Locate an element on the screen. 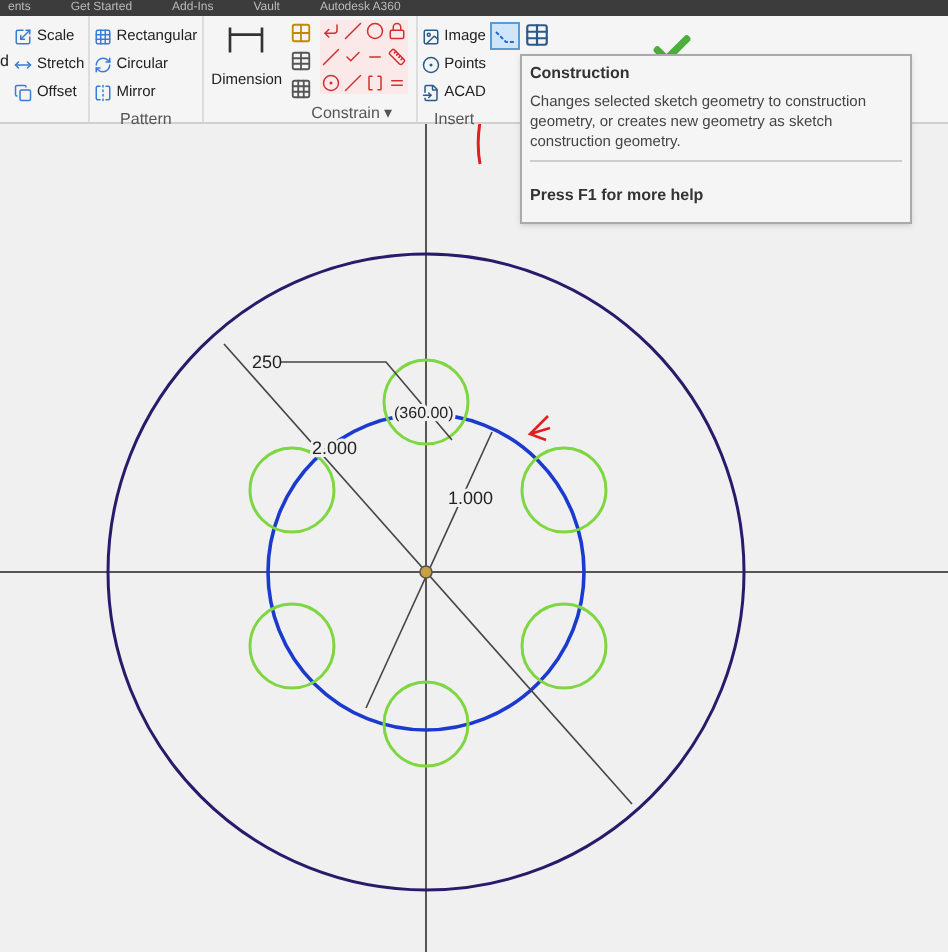  tooltip-title: Construction is located at coordinates (581, 74).